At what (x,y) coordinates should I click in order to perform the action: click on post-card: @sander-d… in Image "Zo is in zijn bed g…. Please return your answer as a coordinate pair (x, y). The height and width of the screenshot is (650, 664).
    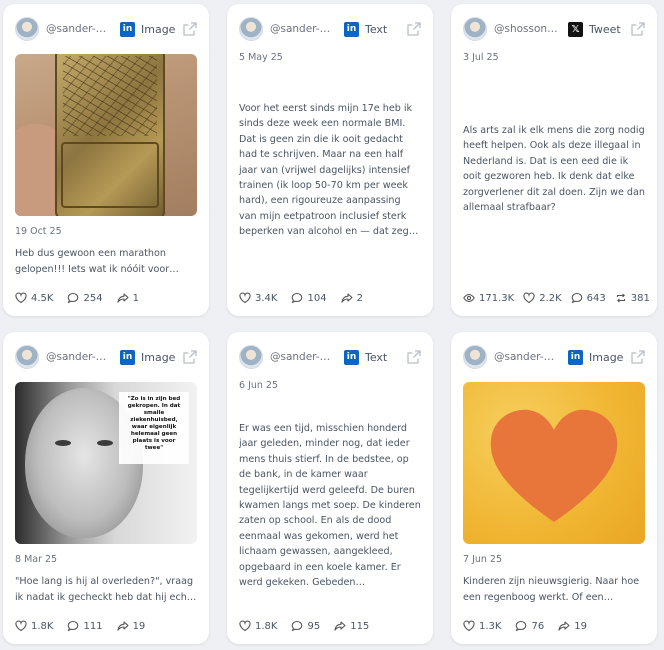
    Looking at the image, I should click on (106, 488).